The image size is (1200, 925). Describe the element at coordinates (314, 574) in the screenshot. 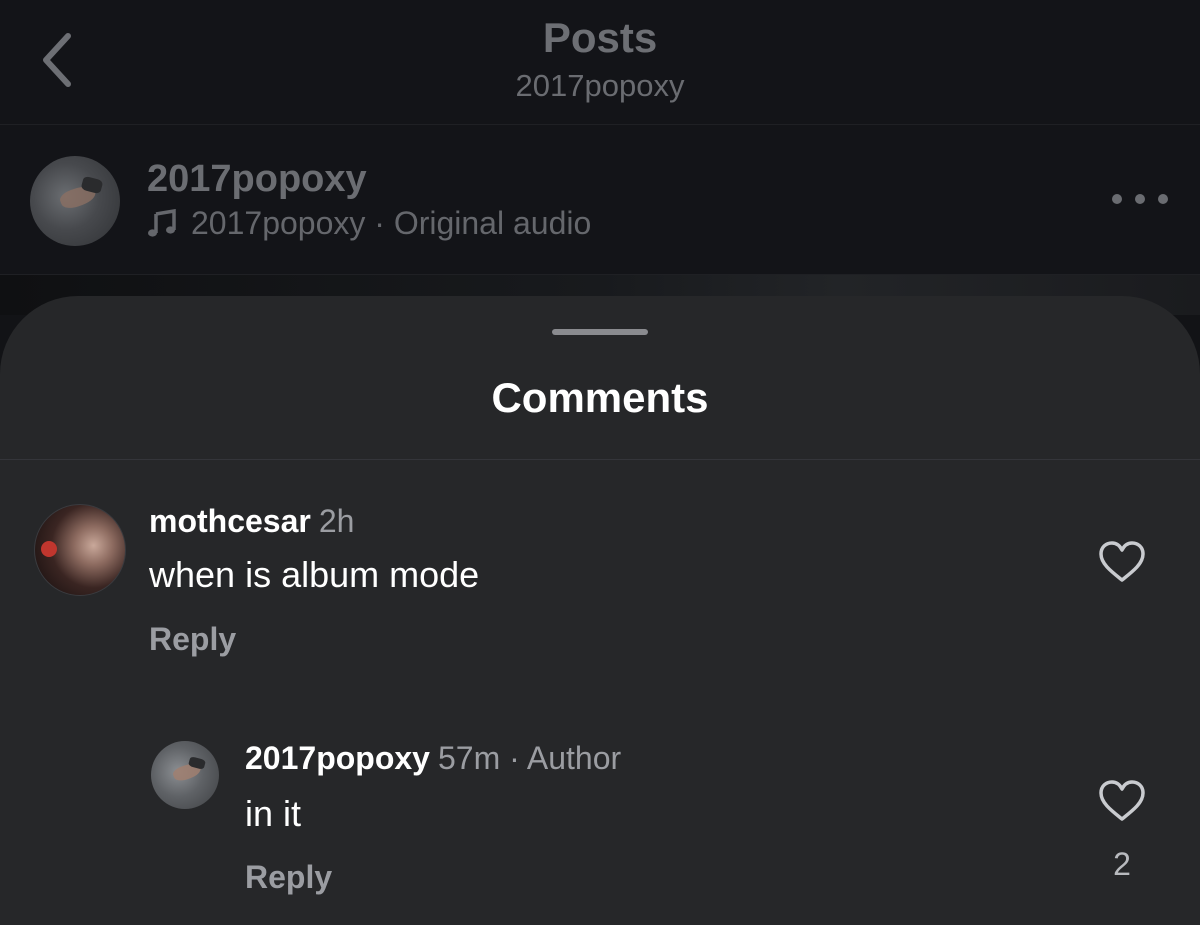

I see `comment-text: when is album mode` at that location.